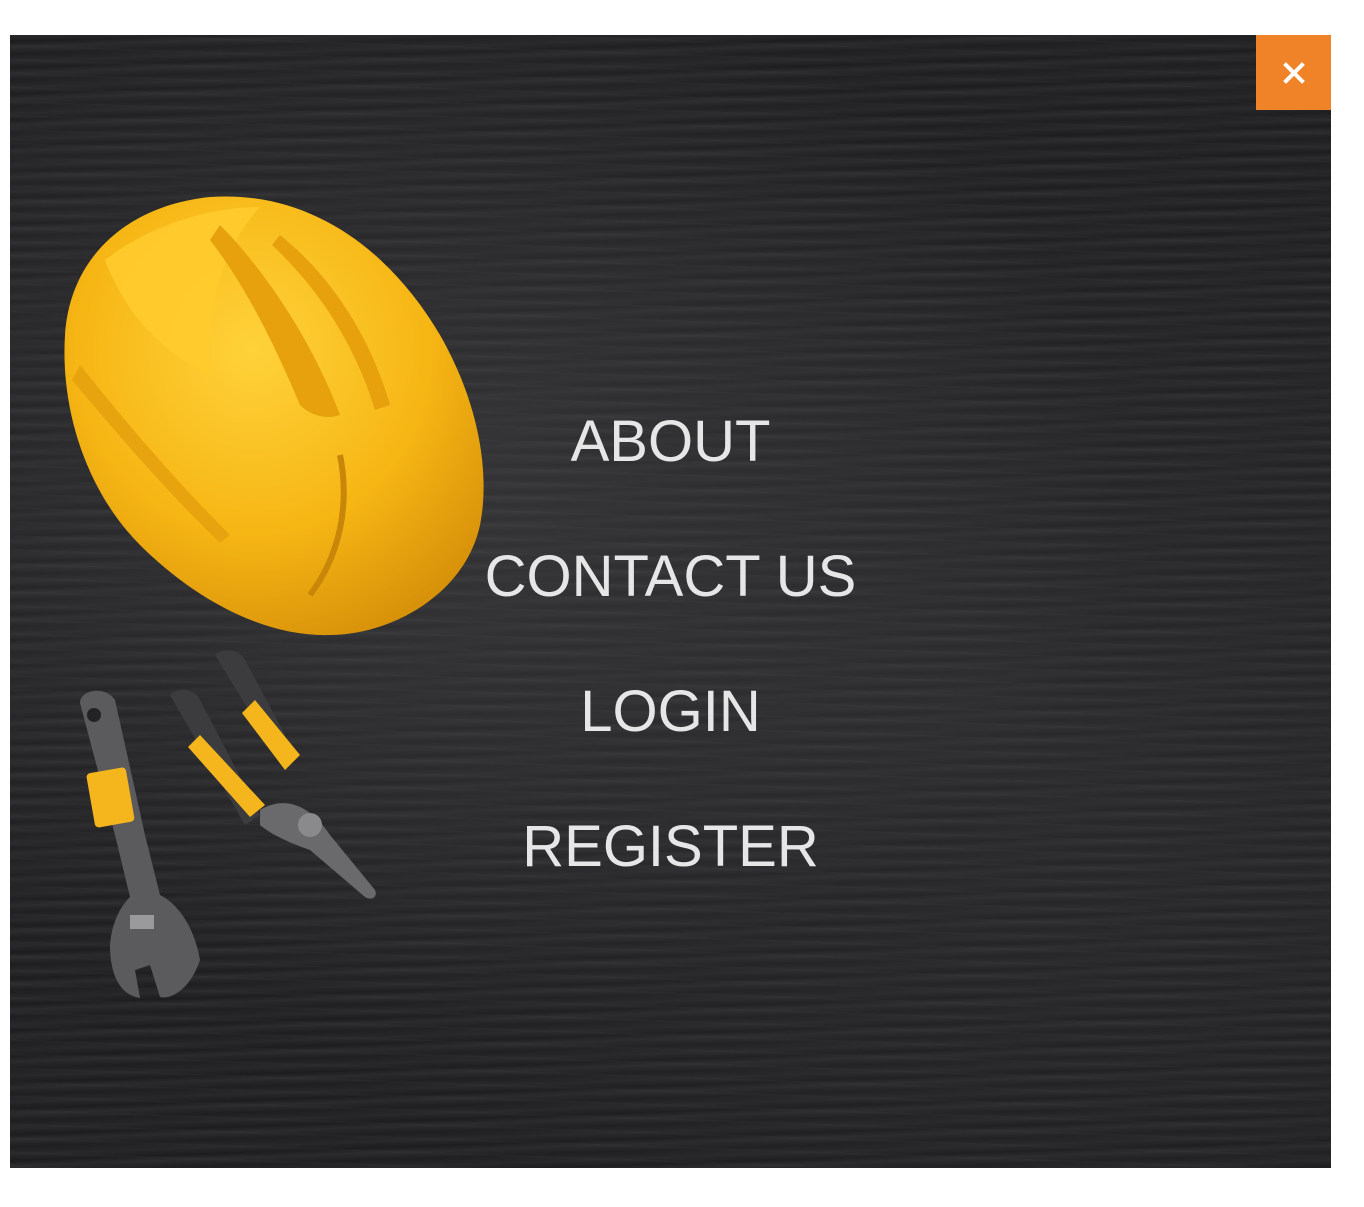 This screenshot has width=1364, height=1207. Describe the element at coordinates (670, 877) in the screenshot. I see `menu-item-register: REGISTER` at that location.